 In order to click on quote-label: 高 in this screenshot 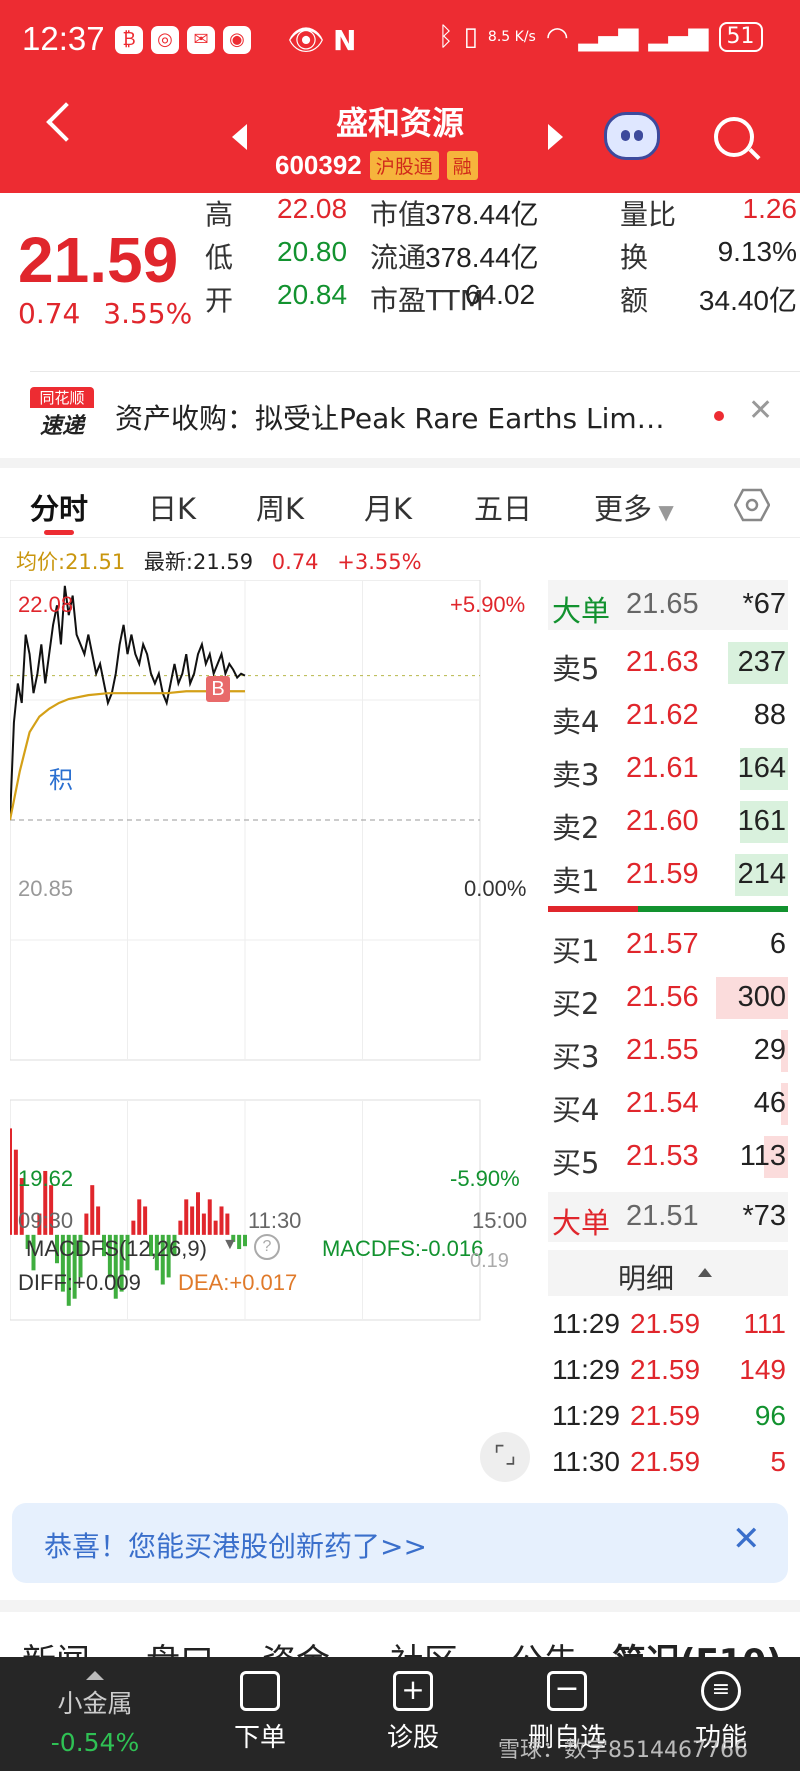, I will do `click(219, 214)`.